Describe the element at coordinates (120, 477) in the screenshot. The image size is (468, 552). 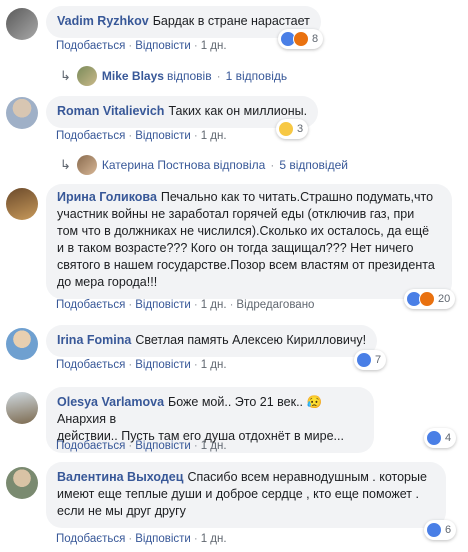
I see `comment-author: Валентина Выходец` at that location.